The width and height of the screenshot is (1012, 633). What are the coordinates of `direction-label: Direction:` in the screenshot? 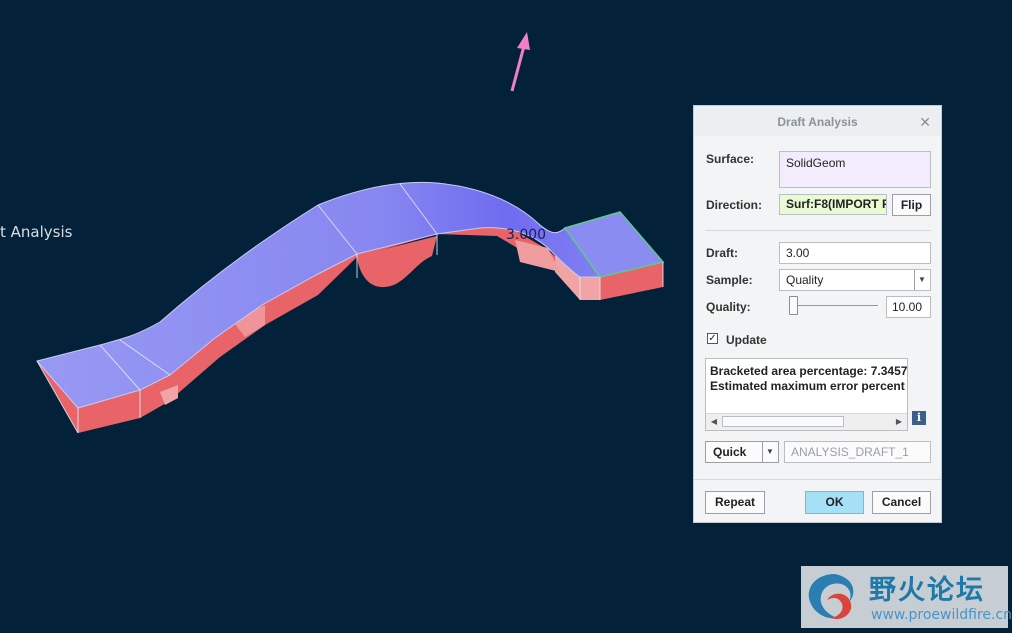 It's located at (734, 205).